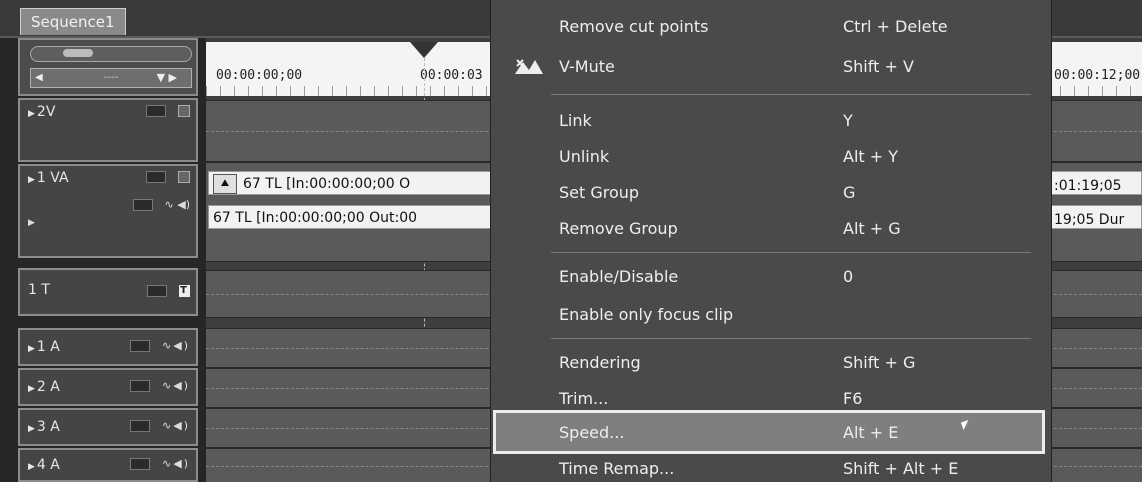 Image resolution: width=1142 pixels, height=482 pixels. What do you see at coordinates (111, 54) in the screenshot?
I see `zoom-slider` at bounding box center [111, 54].